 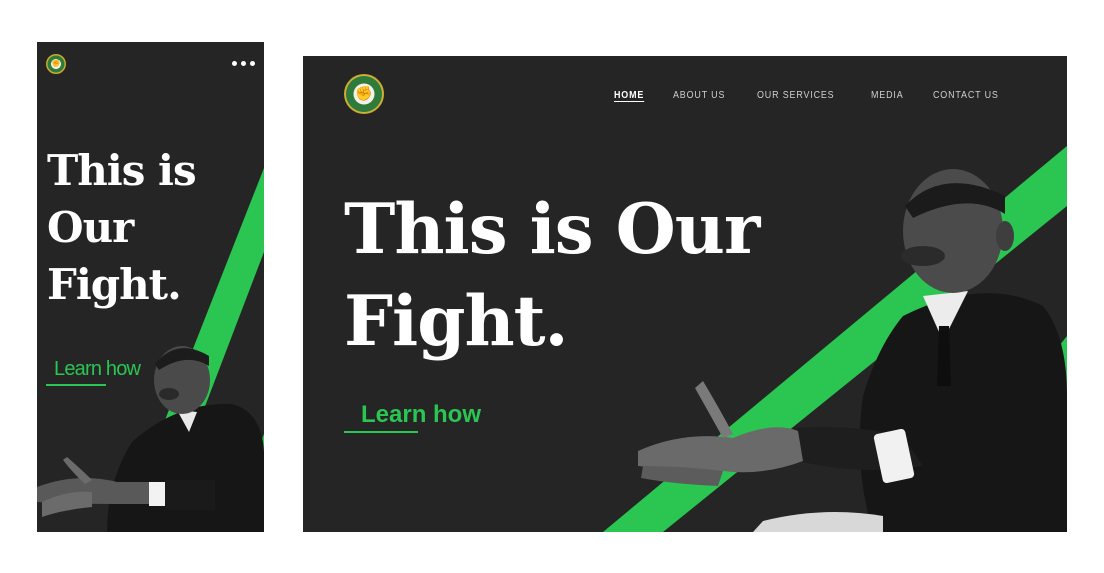 What do you see at coordinates (887, 95) in the screenshot?
I see `nav-item-media: MEDIA` at bounding box center [887, 95].